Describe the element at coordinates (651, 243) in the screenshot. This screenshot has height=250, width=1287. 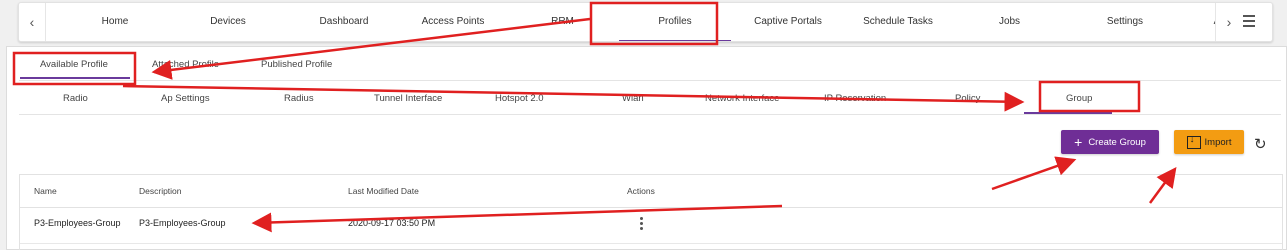
I see `row-divider` at that location.